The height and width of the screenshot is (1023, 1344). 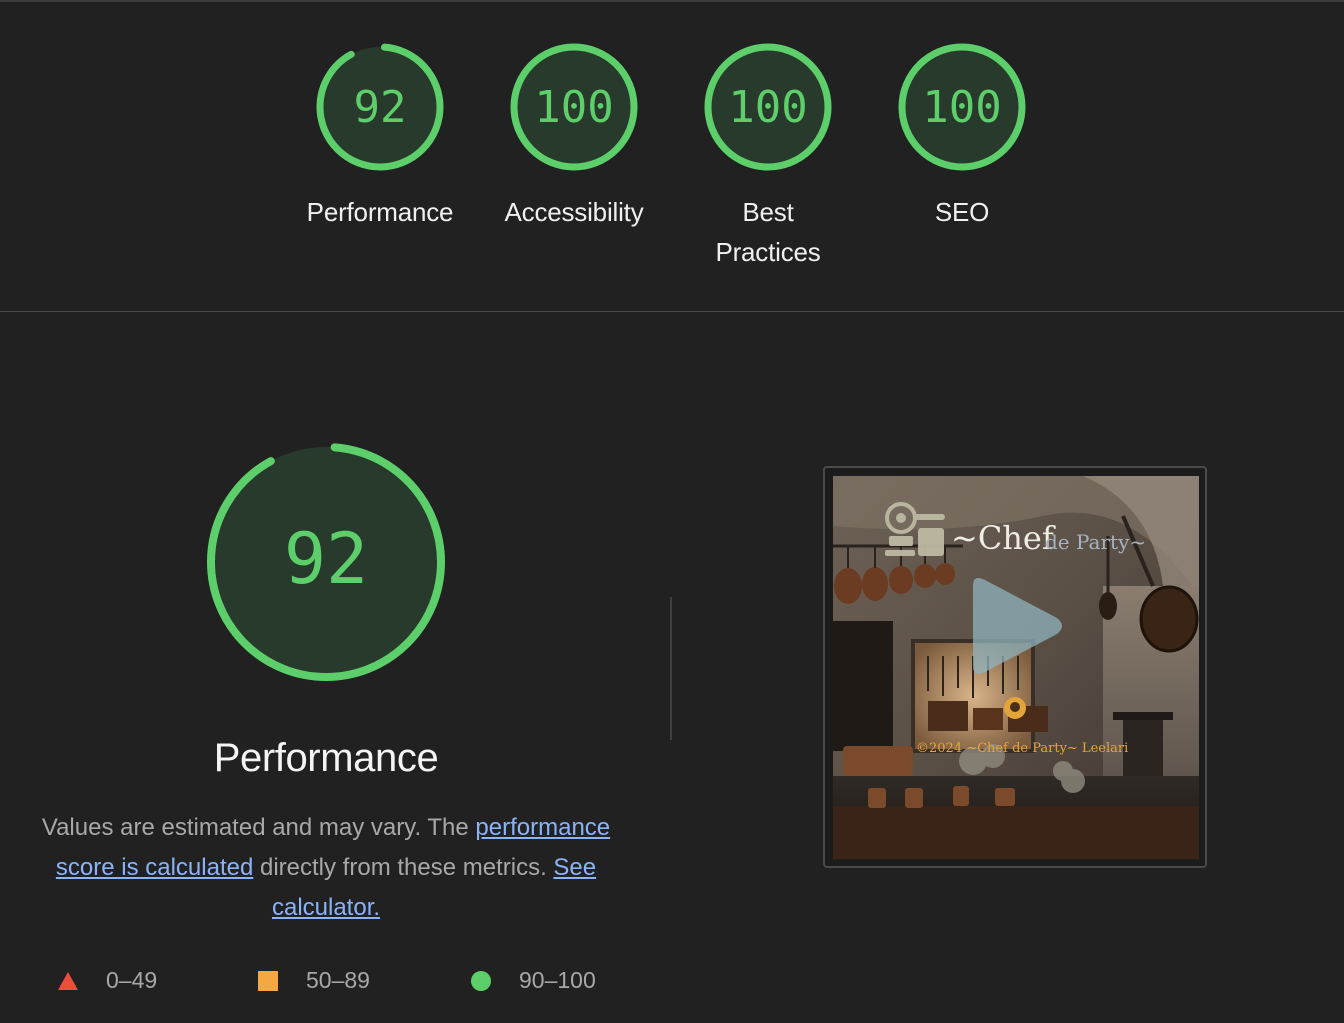 I want to click on gauge-seo-ring: 100, so click(x=962, y=107).